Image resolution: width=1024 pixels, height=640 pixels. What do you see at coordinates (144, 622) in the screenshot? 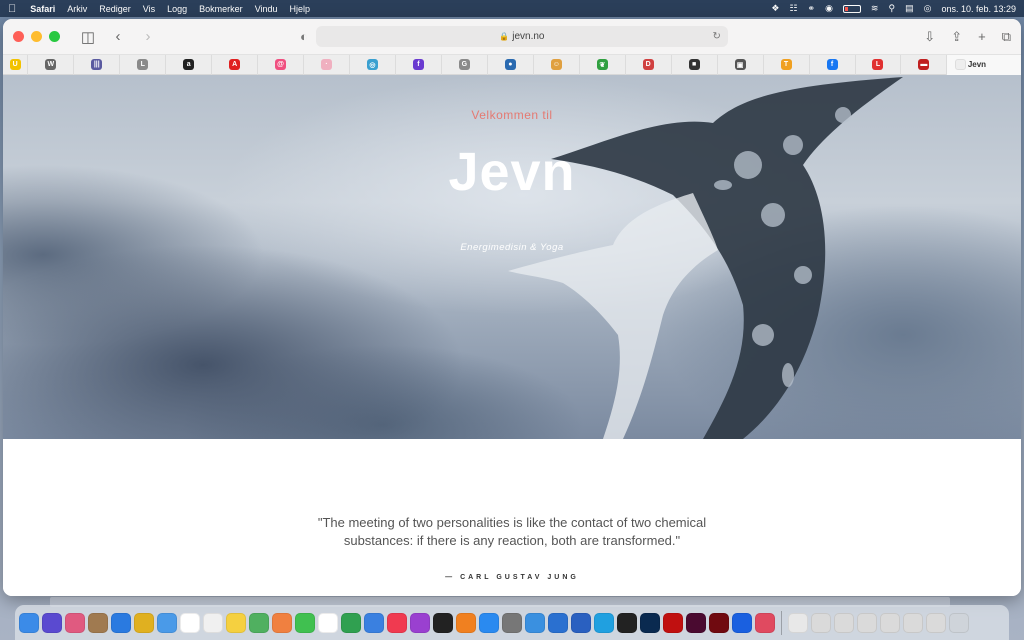
I see `chrome-icon` at bounding box center [144, 622].